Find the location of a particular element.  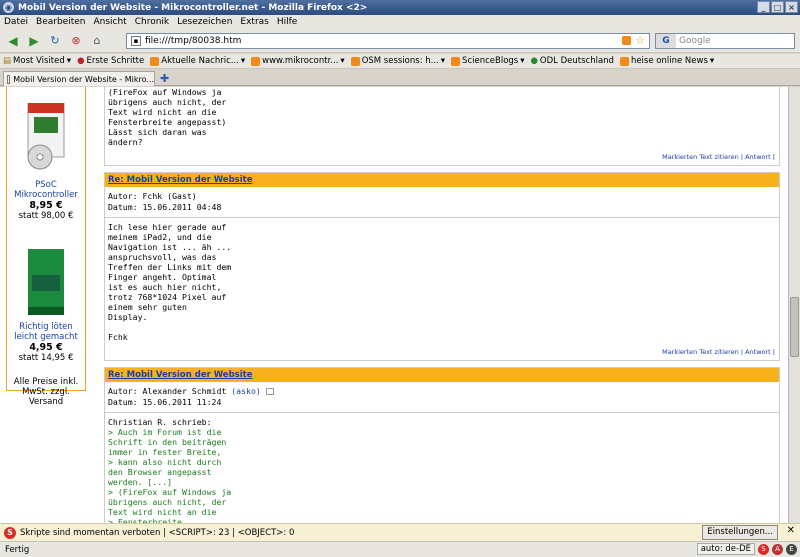

back-arrow-icon: ◀ is located at coordinates (13, 41).